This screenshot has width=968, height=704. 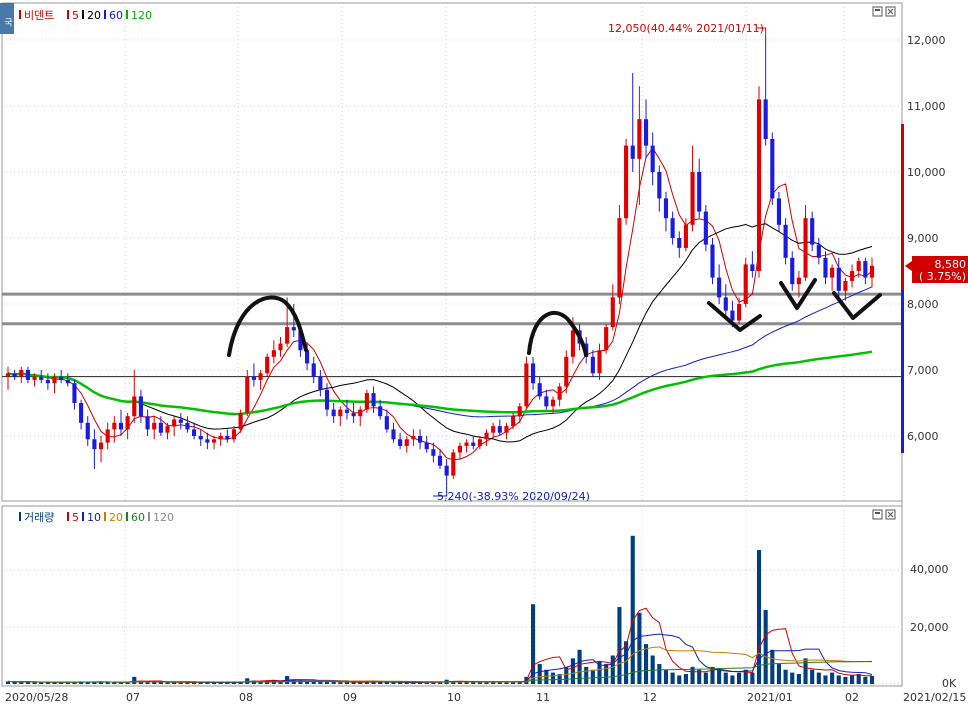 What do you see at coordinates (39, 517) in the screenshot?
I see `legend-volume: 거래량` at bounding box center [39, 517].